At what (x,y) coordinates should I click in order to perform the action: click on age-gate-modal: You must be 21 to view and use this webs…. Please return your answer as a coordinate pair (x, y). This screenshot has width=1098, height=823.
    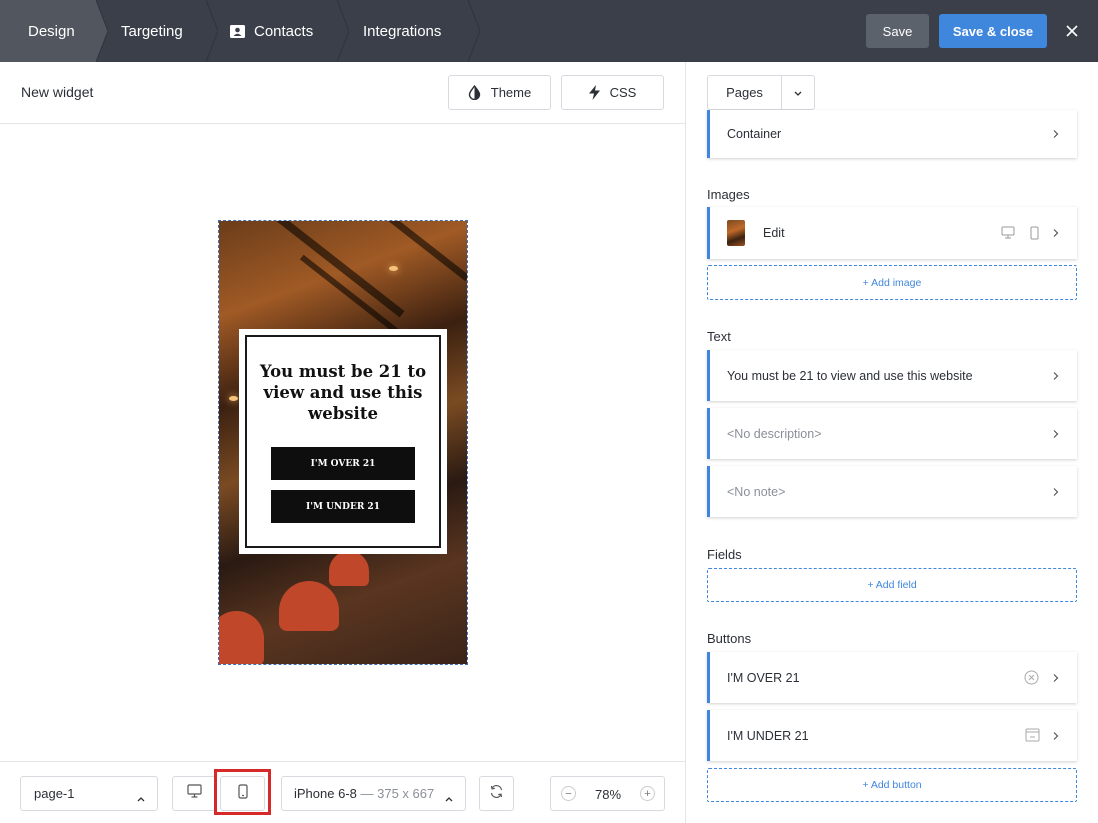
    Looking at the image, I should click on (343, 441).